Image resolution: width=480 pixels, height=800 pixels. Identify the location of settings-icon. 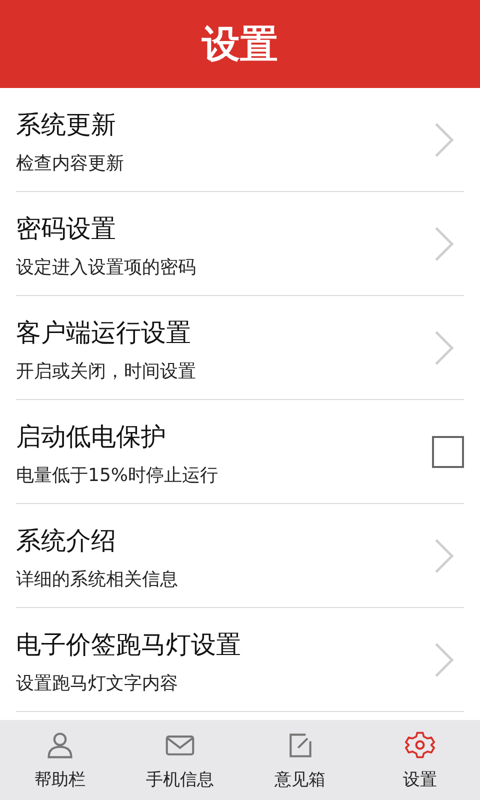
(420, 745).